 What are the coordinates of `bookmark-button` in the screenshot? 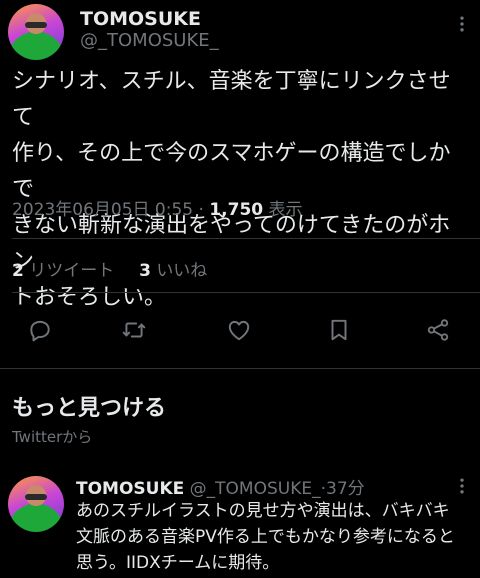 It's located at (339, 330).